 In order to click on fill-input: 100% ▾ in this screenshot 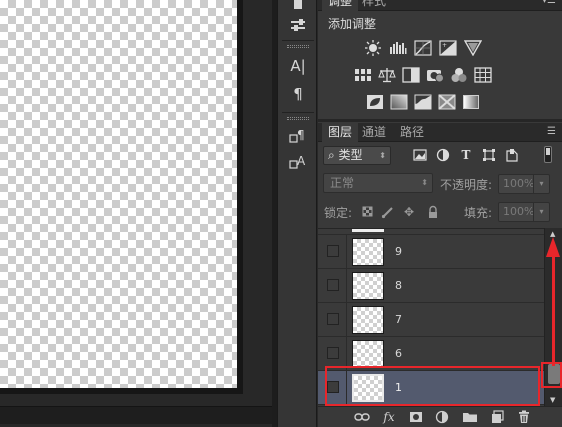, I will do `click(524, 212)`.